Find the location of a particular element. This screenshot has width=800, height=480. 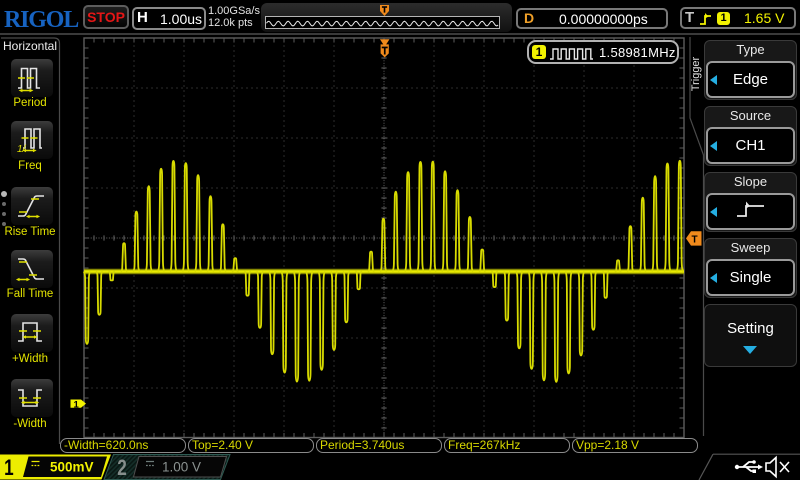

svg-text: 2 is located at coordinates (122, 468).